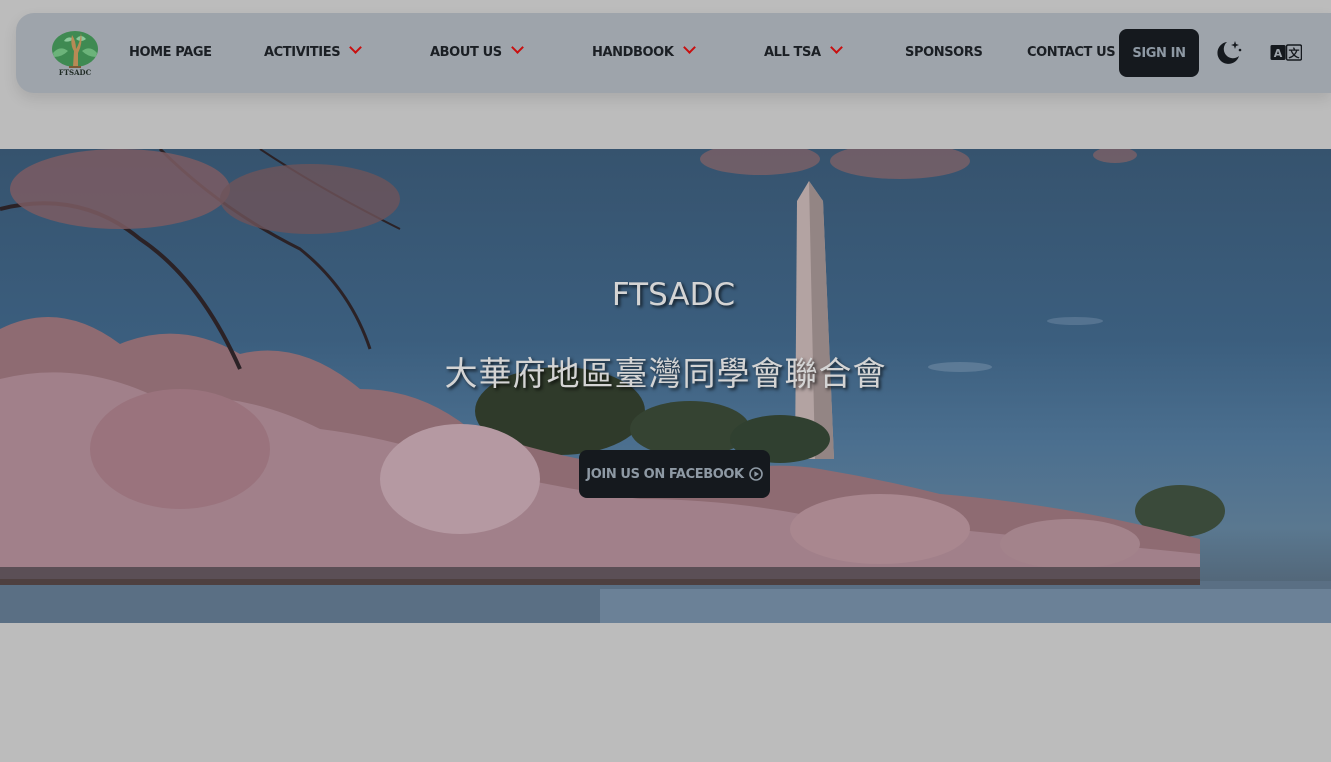 The height and width of the screenshot is (762, 1331). I want to click on translate-icon: A 文, so click(1286, 53).